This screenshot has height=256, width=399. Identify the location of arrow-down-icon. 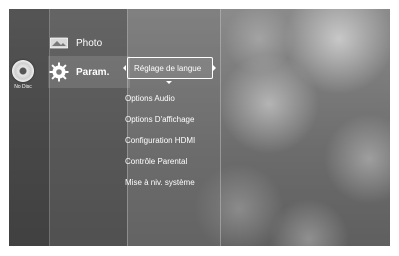
(169, 82).